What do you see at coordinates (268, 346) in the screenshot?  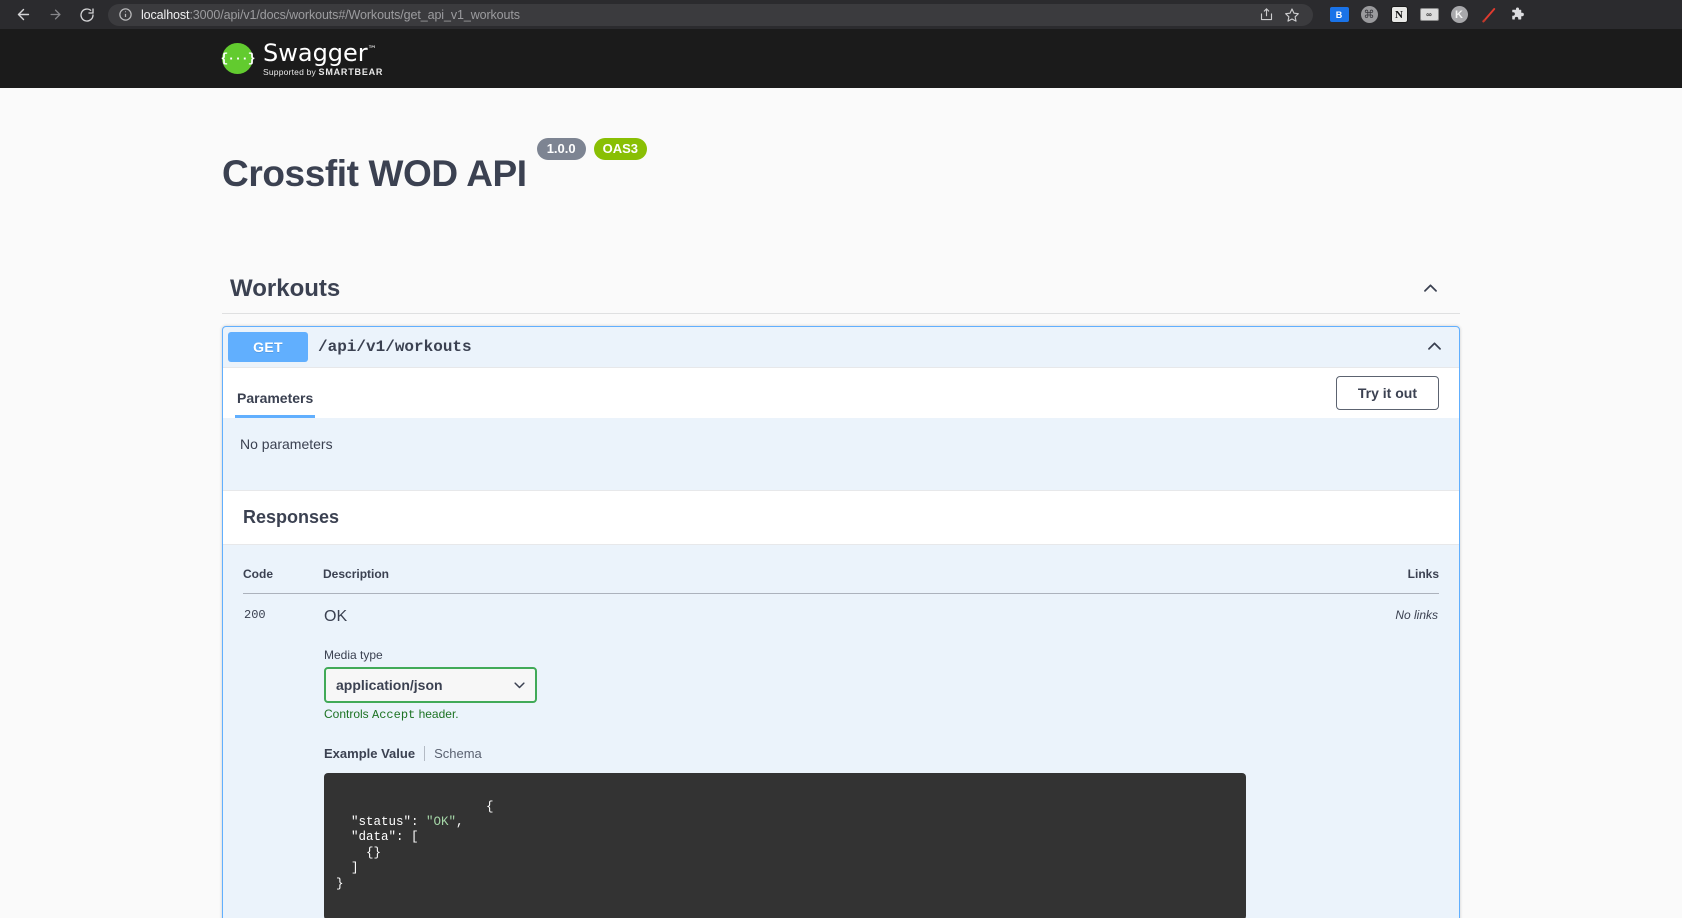 I see `http-method-badge: GET` at bounding box center [268, 346].